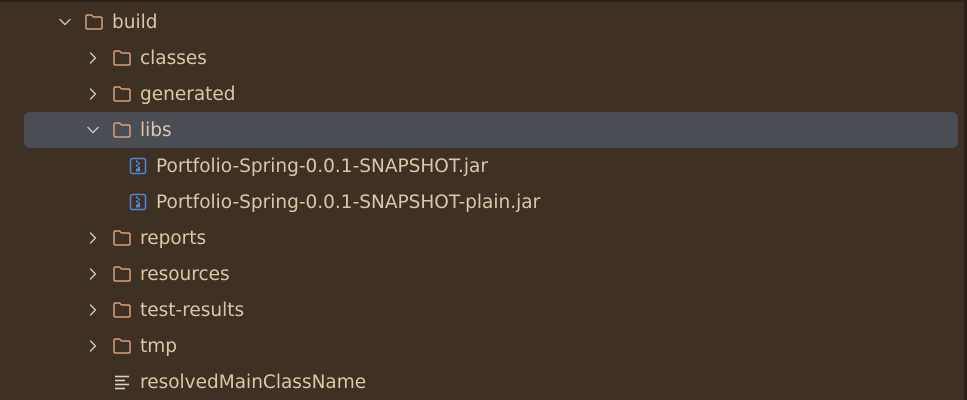 The height and width of the screenshot is (400, 967). I want to click on tree-row-libs: libs, so click(482, 130).